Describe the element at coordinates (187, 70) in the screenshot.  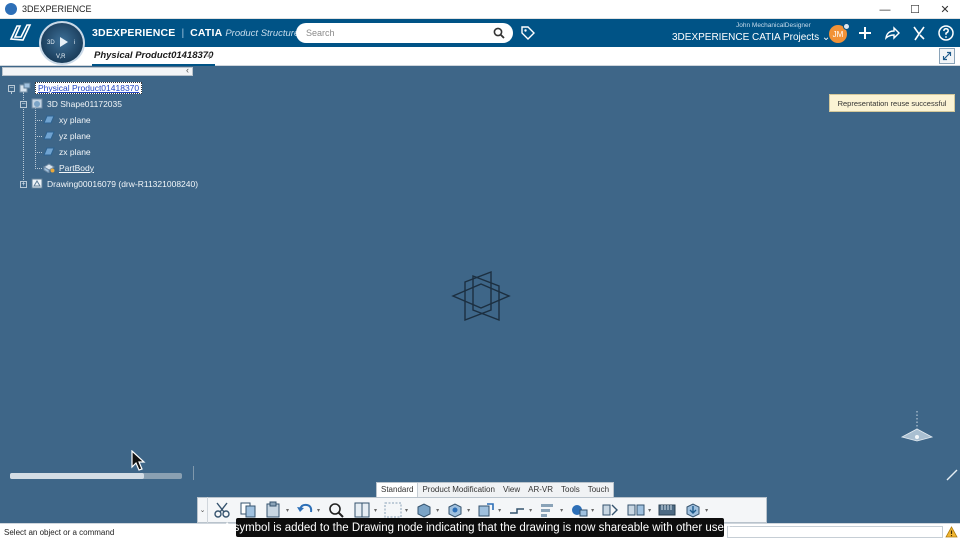
I see `collapse-tree-button: ‹` at that location.